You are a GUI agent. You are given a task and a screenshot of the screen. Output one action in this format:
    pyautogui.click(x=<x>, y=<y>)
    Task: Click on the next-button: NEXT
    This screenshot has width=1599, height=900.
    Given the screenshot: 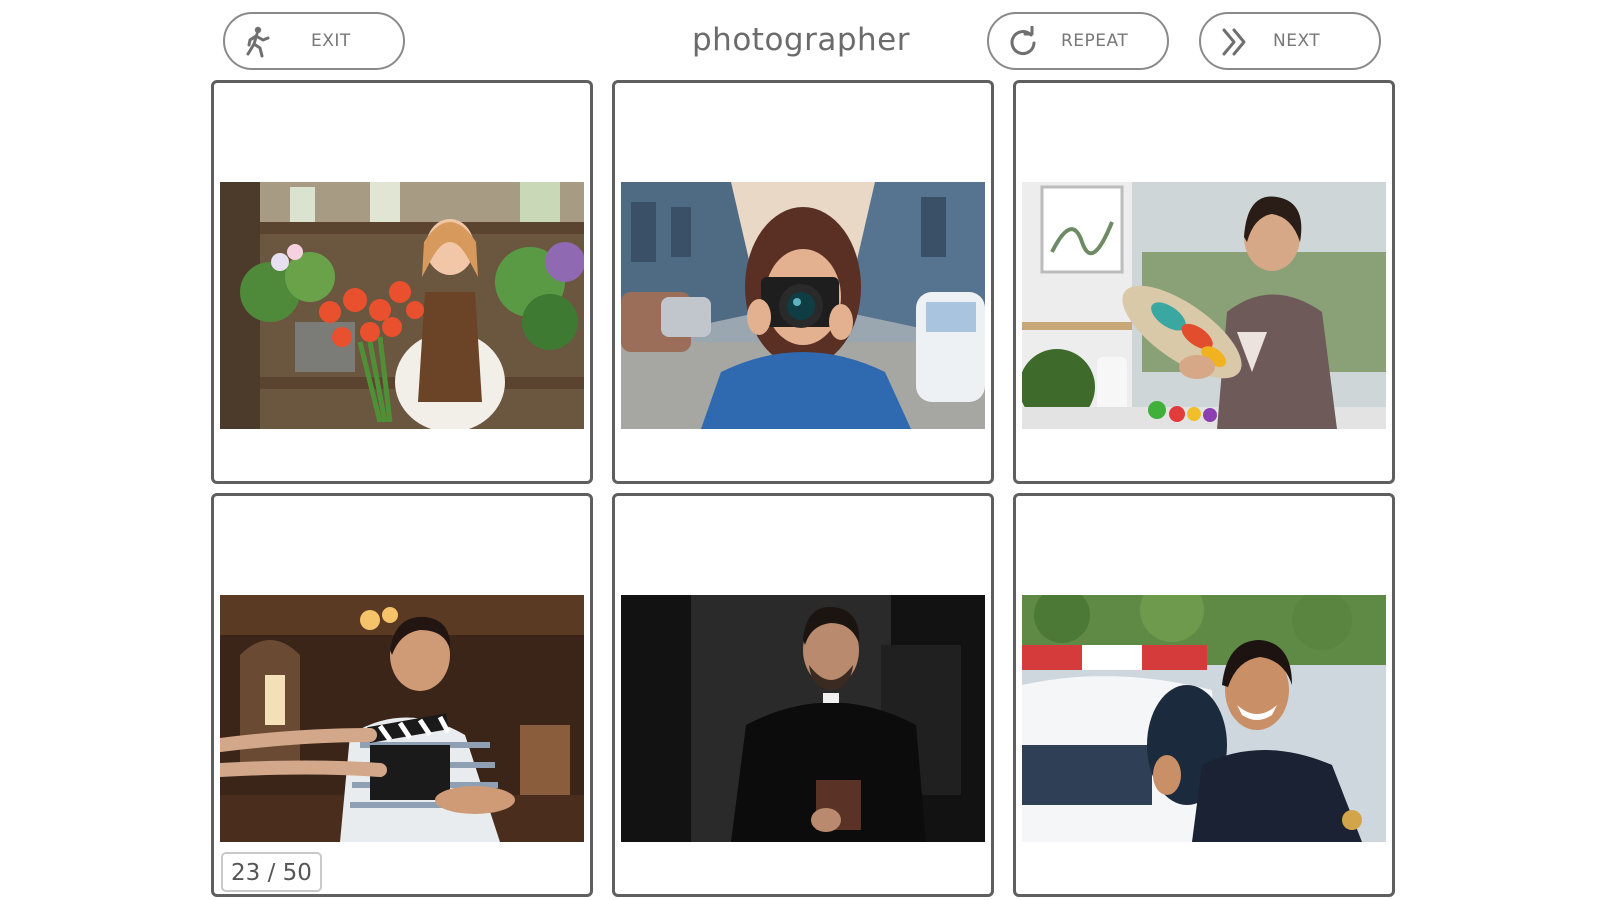 What is the action you would take?
    pyautogui.click(x=1290, y=41)
    